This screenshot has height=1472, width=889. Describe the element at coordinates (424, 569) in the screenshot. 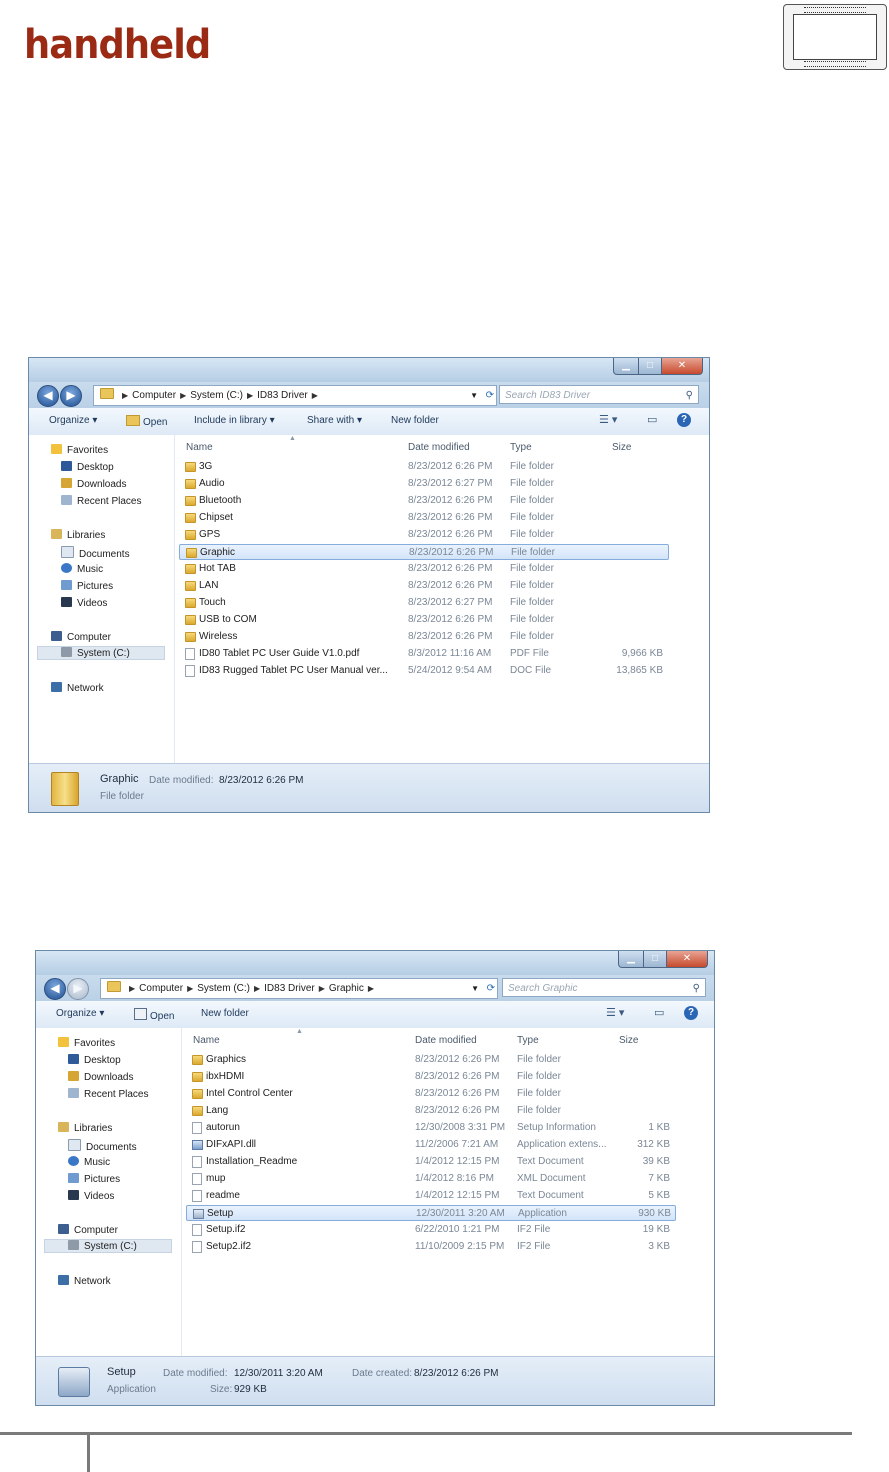

I see `table-row: Hot TAB 8/23/2012 6:26 PM File folder` at that location.